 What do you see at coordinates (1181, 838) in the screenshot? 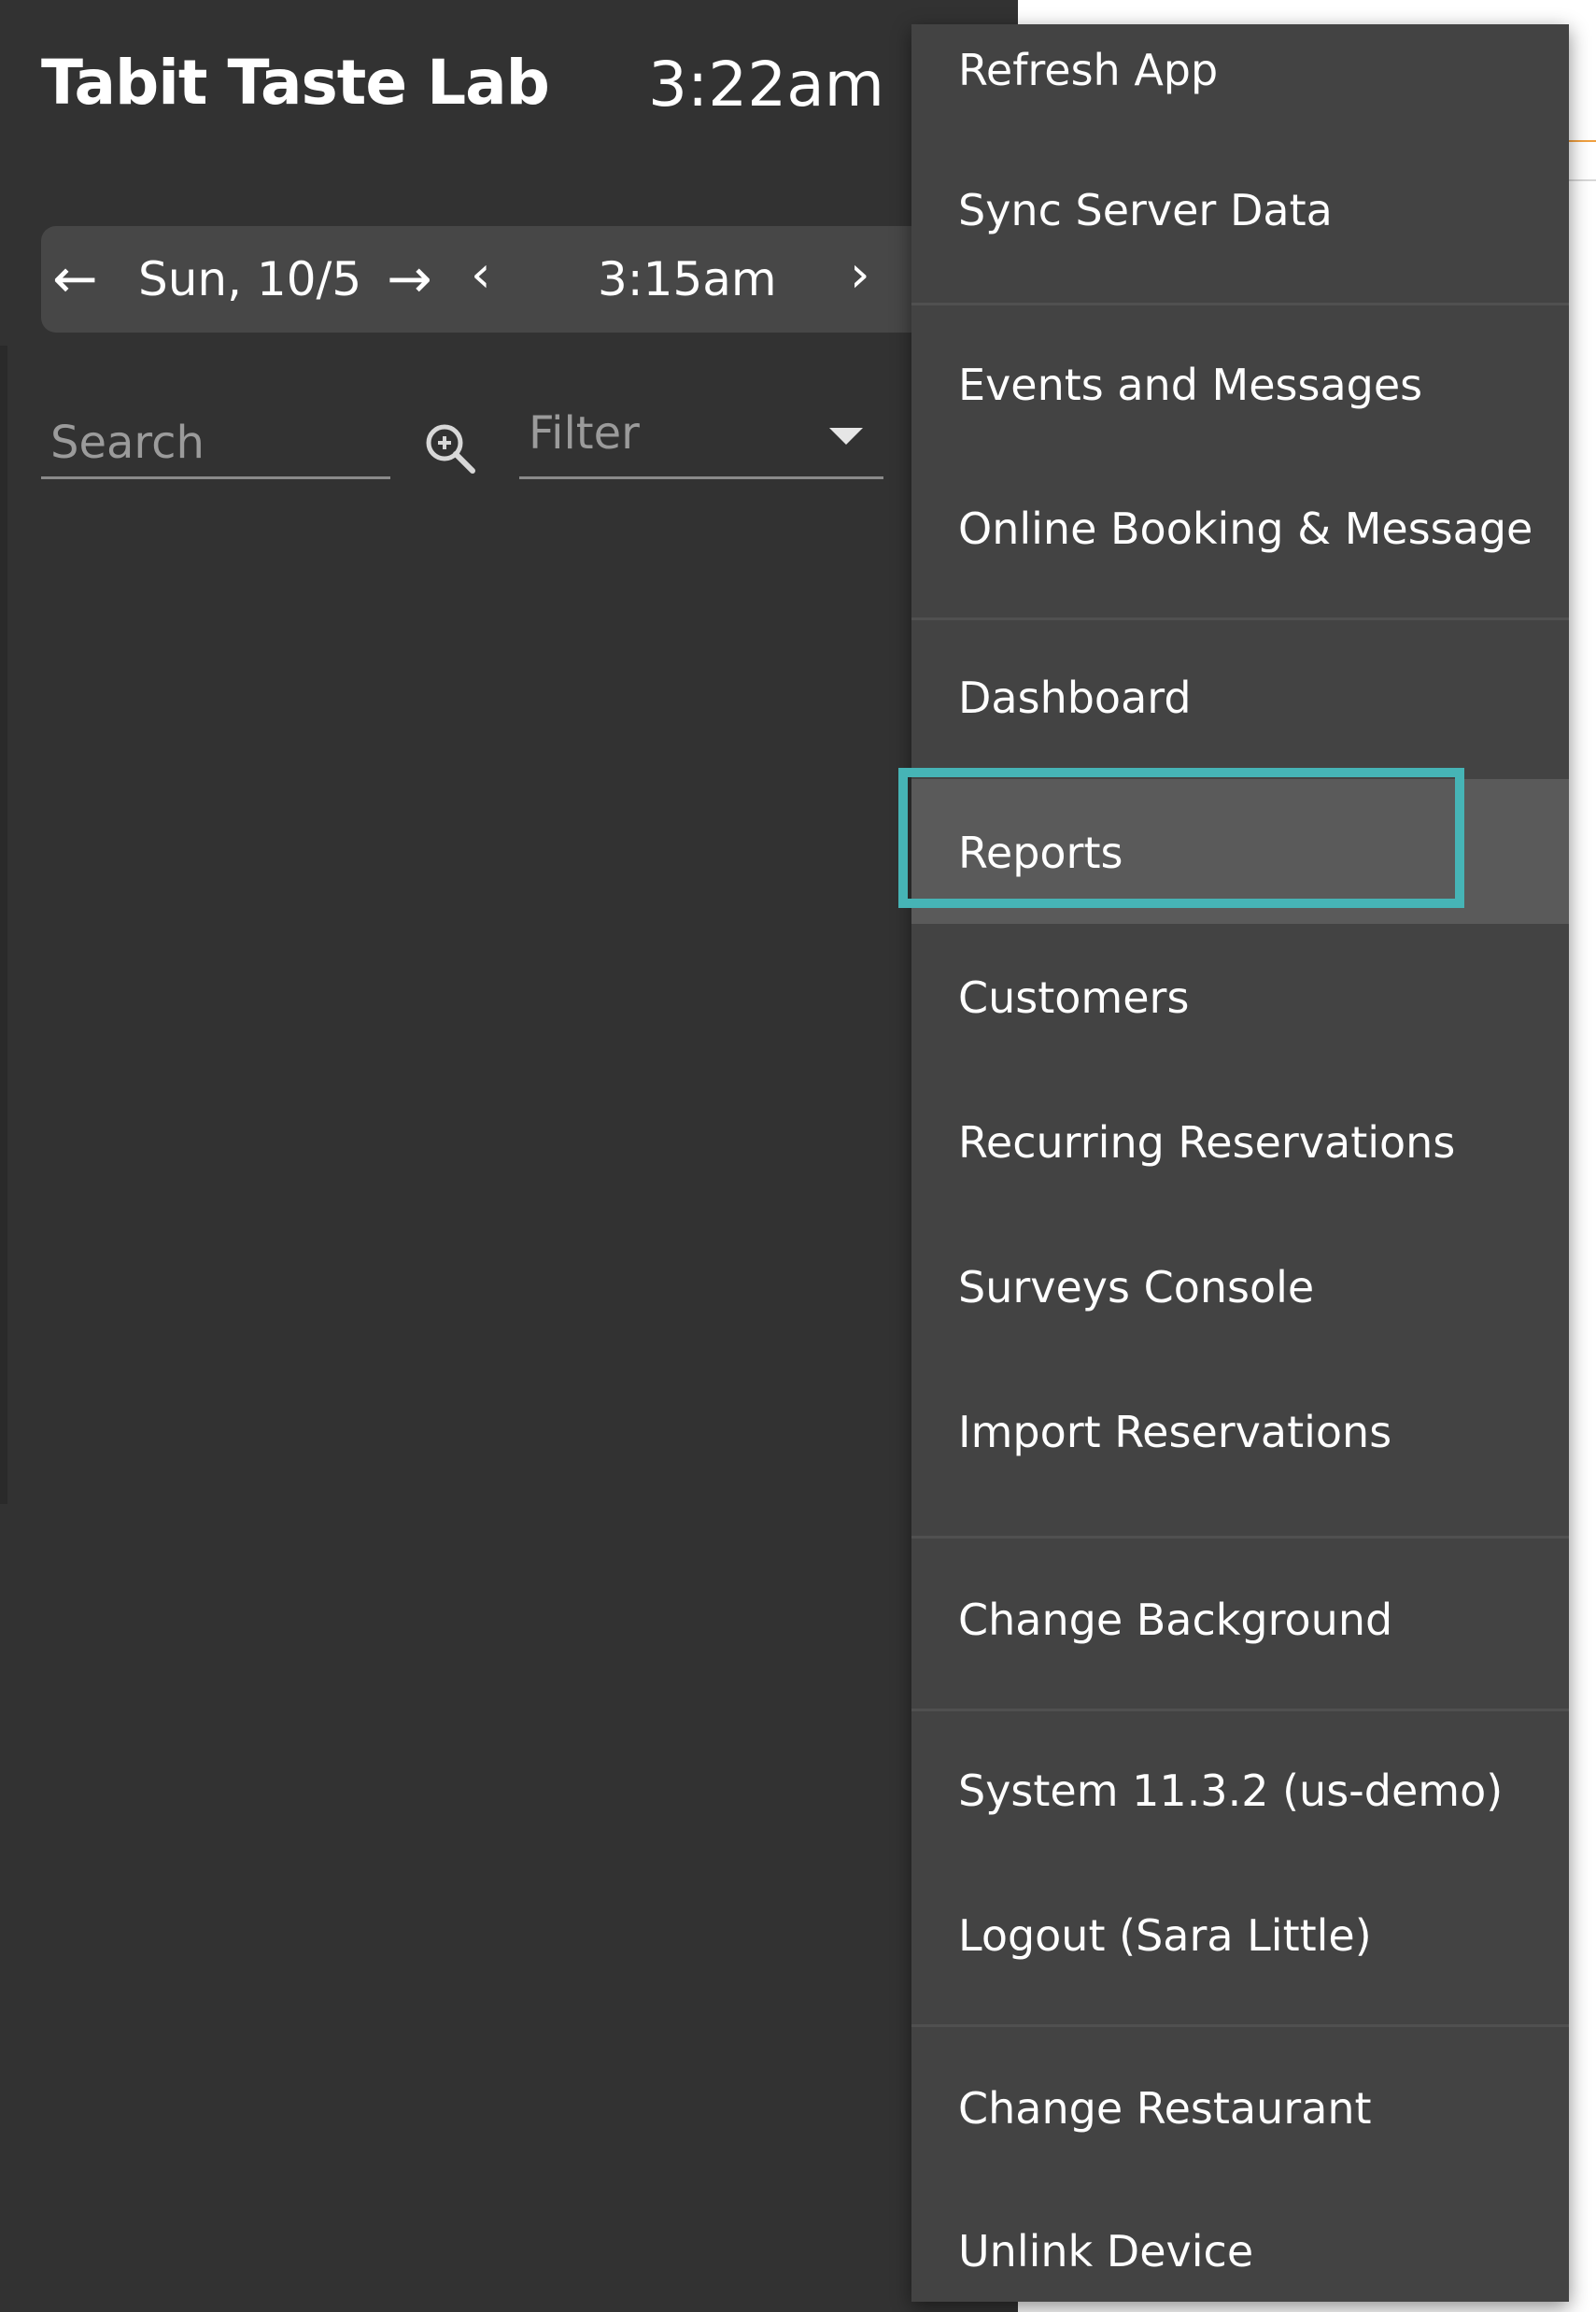
I see `selection-highlight` at bounding box center [1181, 838].